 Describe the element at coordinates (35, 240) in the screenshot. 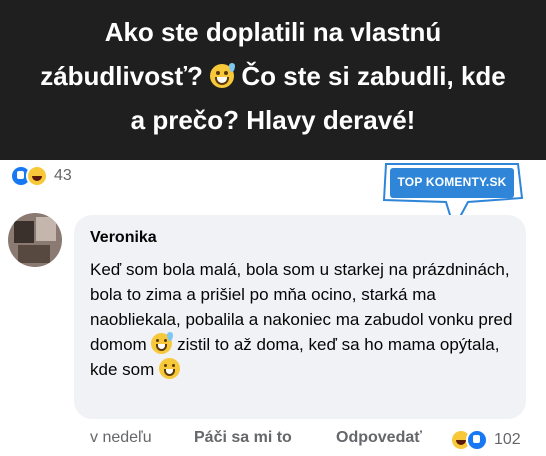

I see `commenter-avatar` at that location.